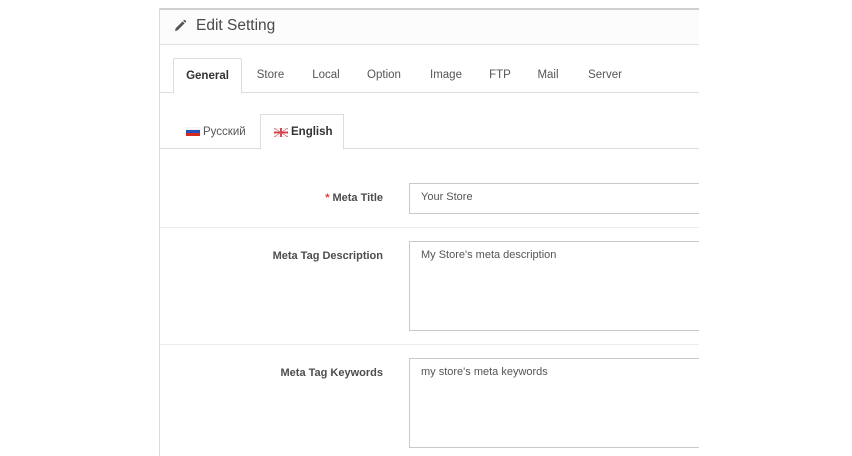 Image resolution: width=852 pixels, height=456 pixels. I want to click on meta-title-row: * Meta Title Your Store, so click(429, 199).